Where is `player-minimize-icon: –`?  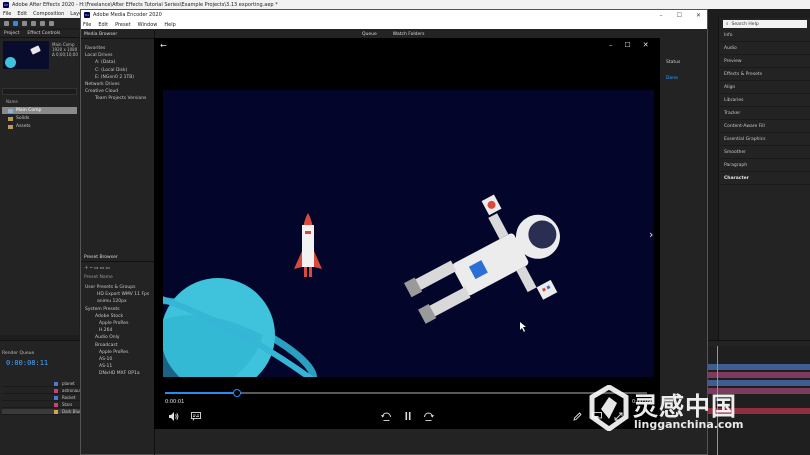 player-minimize-icon: – is located at coordinates (611, 45).